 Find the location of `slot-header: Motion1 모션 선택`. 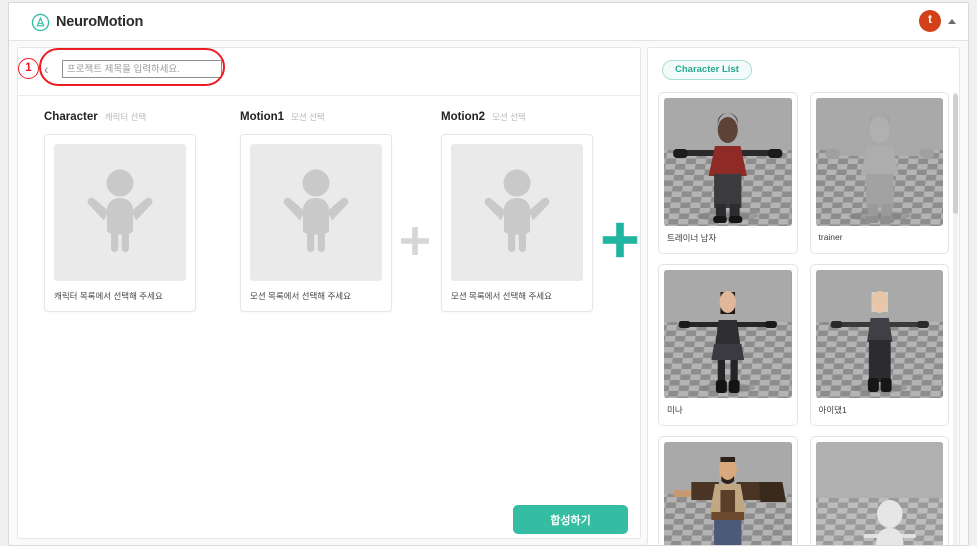

slot-header: Motion1 모션 선택 is located at coordinates (316, 119).